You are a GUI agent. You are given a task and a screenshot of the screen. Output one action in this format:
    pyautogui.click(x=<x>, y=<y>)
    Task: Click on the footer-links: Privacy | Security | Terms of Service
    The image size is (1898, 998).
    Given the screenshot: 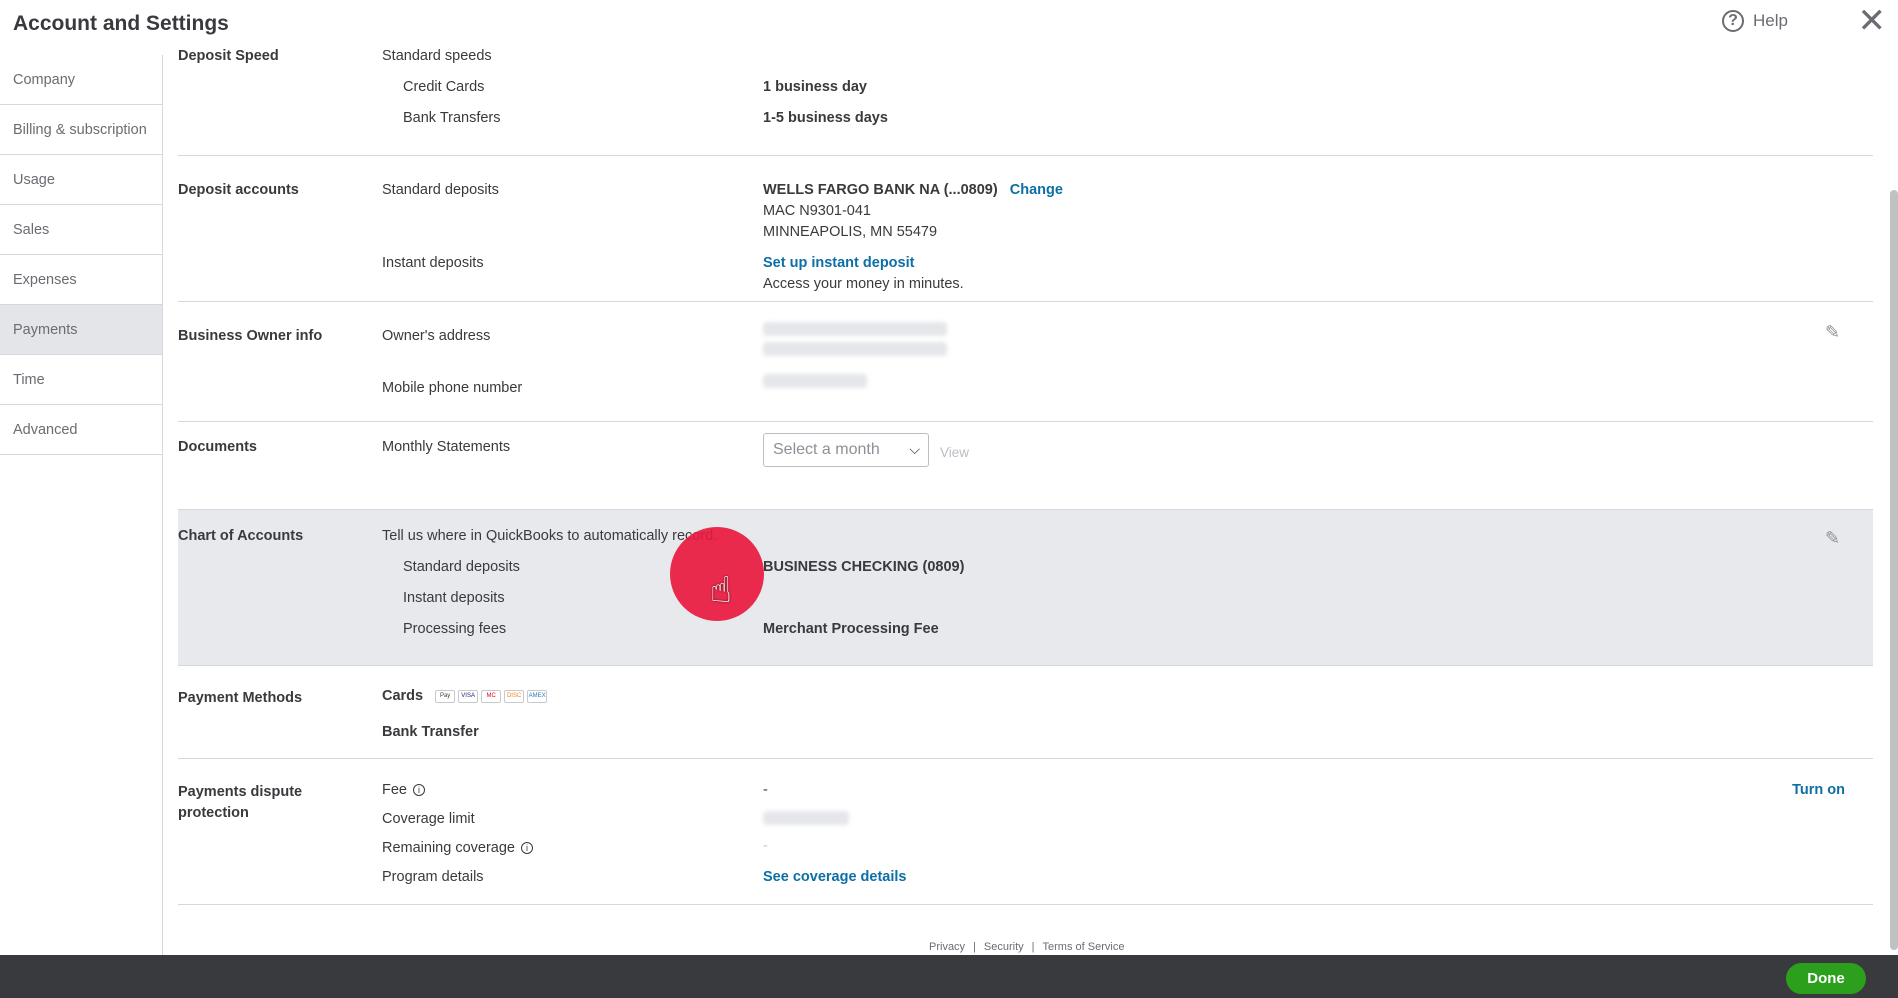 What is the action you would take?
    pyautogui.click(x=1026, y=947)
    